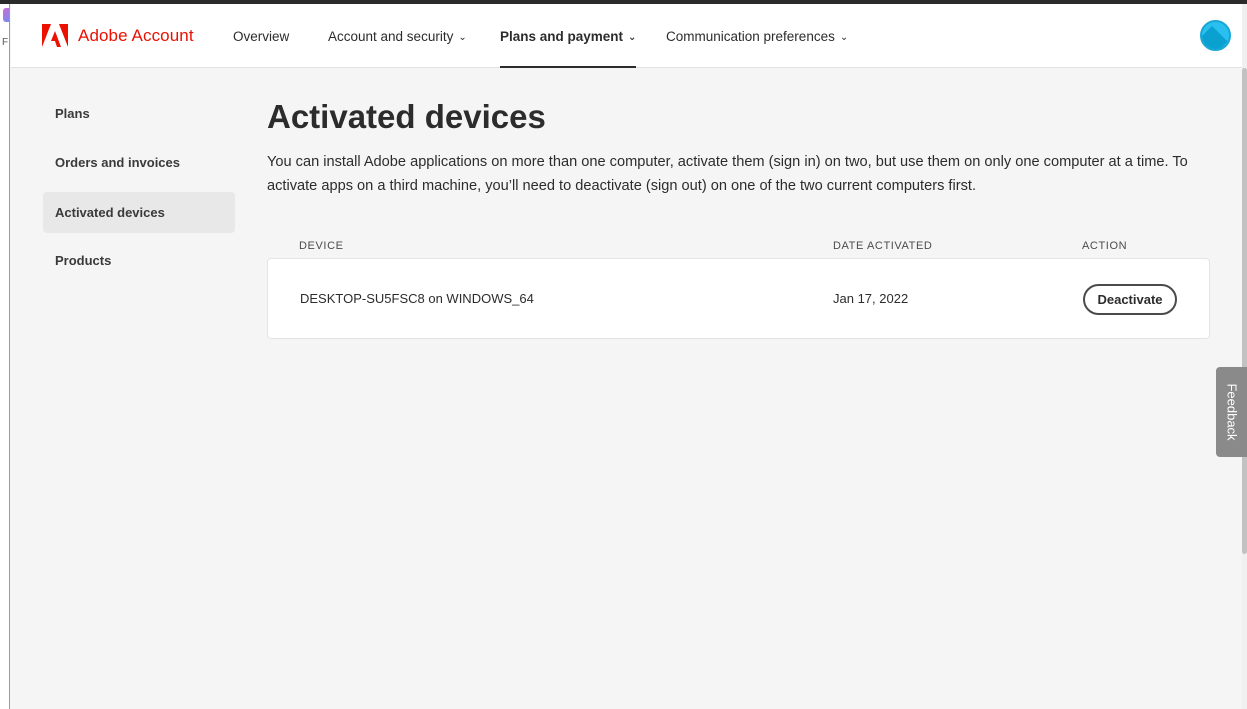 The width and height of the screenshot is (1247, 709). I want to click on device-date-activated: Jan 17, 2022, so click(871, 298).